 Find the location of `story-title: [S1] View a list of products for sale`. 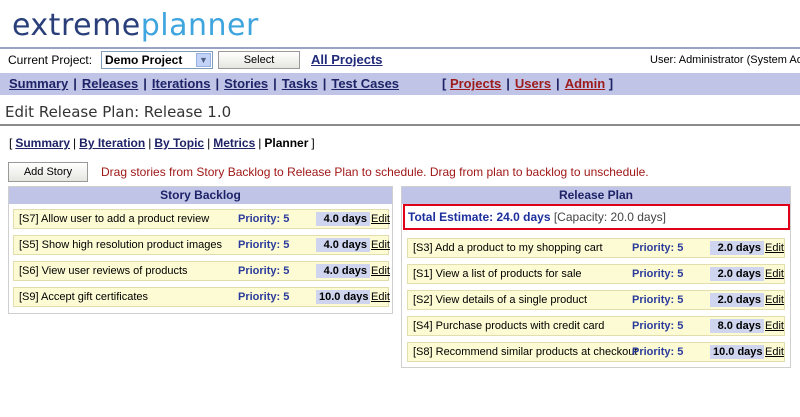

story-title: [S1] View a list of products for sale is located at coordinates (497, 274).